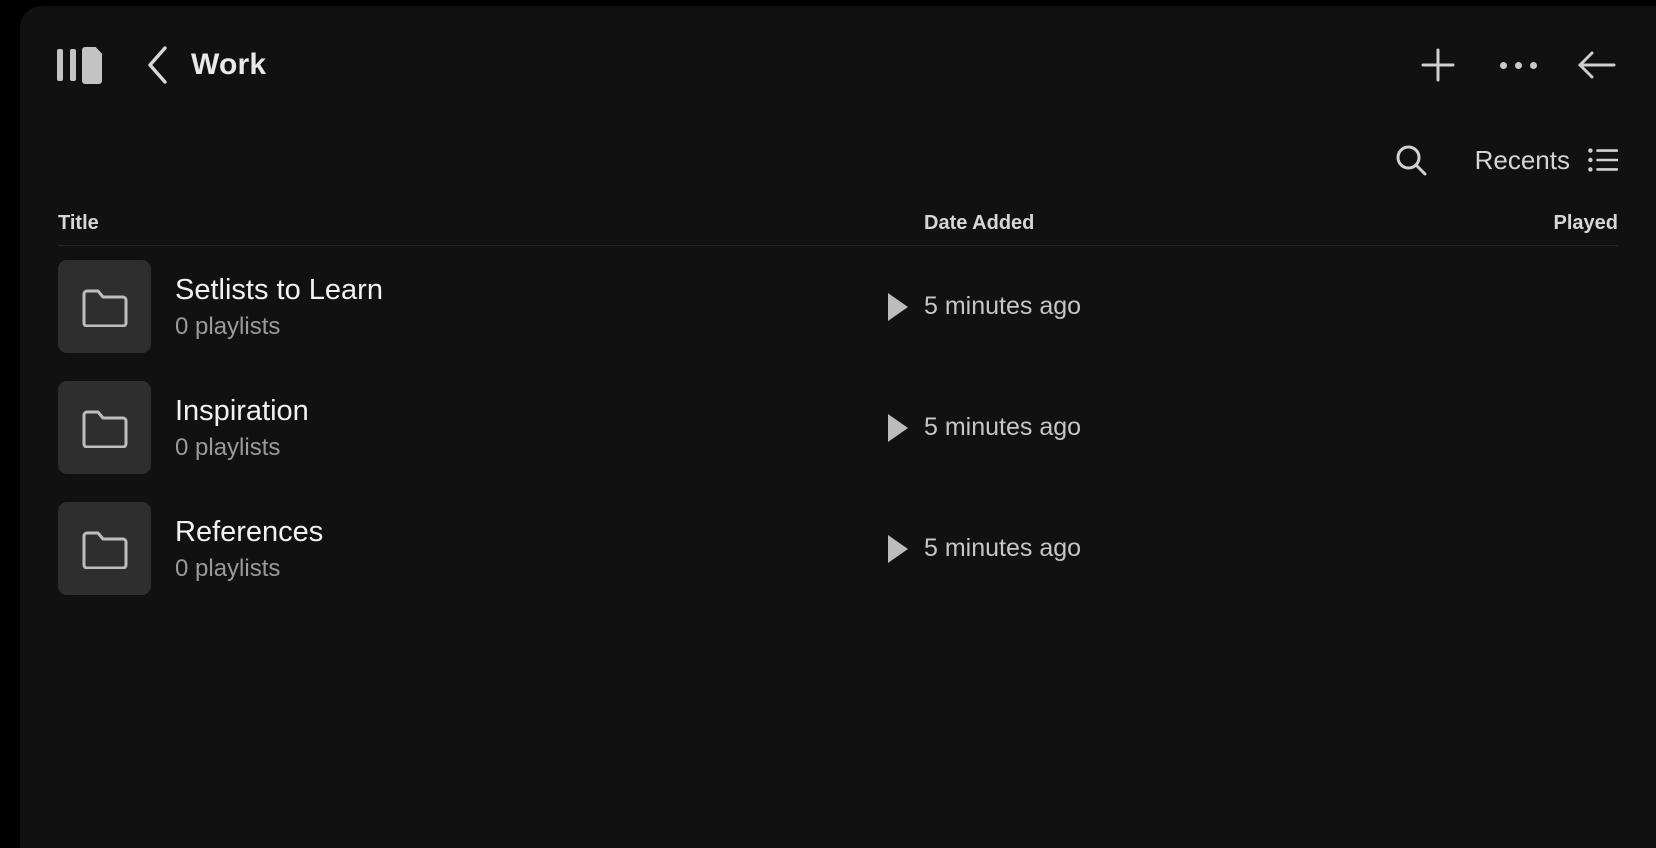  What do you see at coordinates (279, 289) in the screenshot?
I see `row-title: Setlists to Learn` at bounding box center [279, 289].